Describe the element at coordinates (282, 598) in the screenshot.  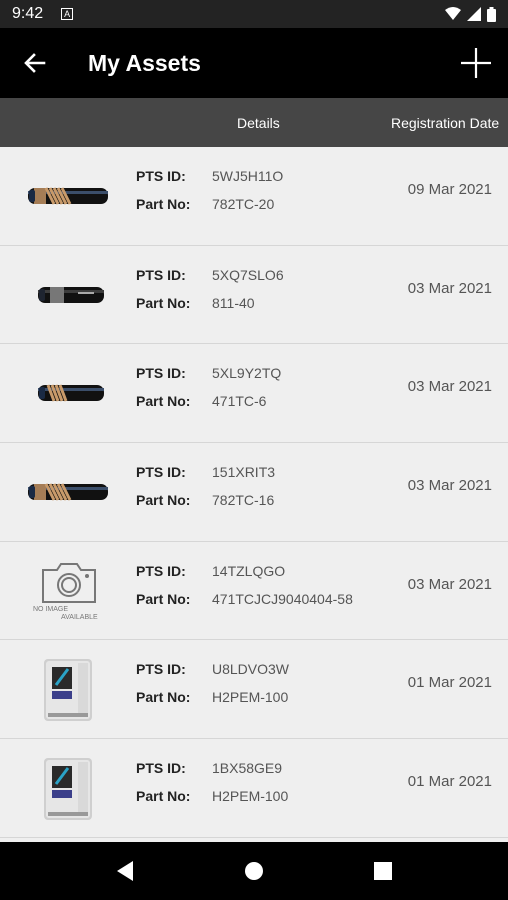
I see `part-no-value: 471TCJCJ9040404-58` at that location.